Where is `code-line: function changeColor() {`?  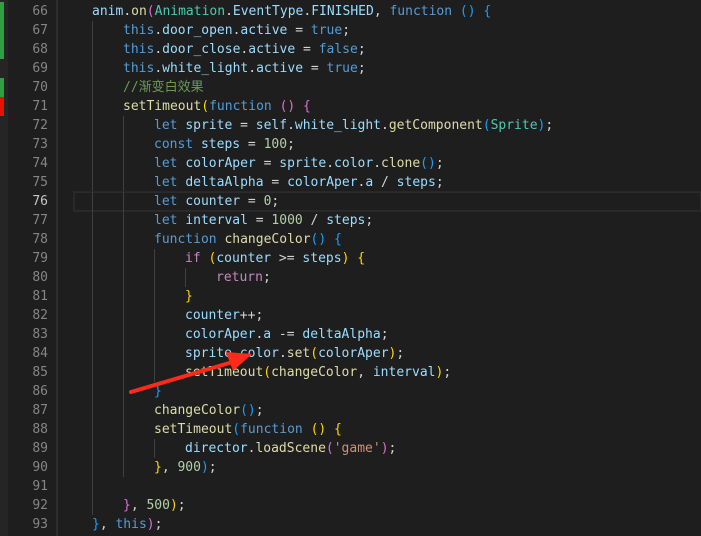 code-line: function changeColor() { is located at coordinates (387, 239).